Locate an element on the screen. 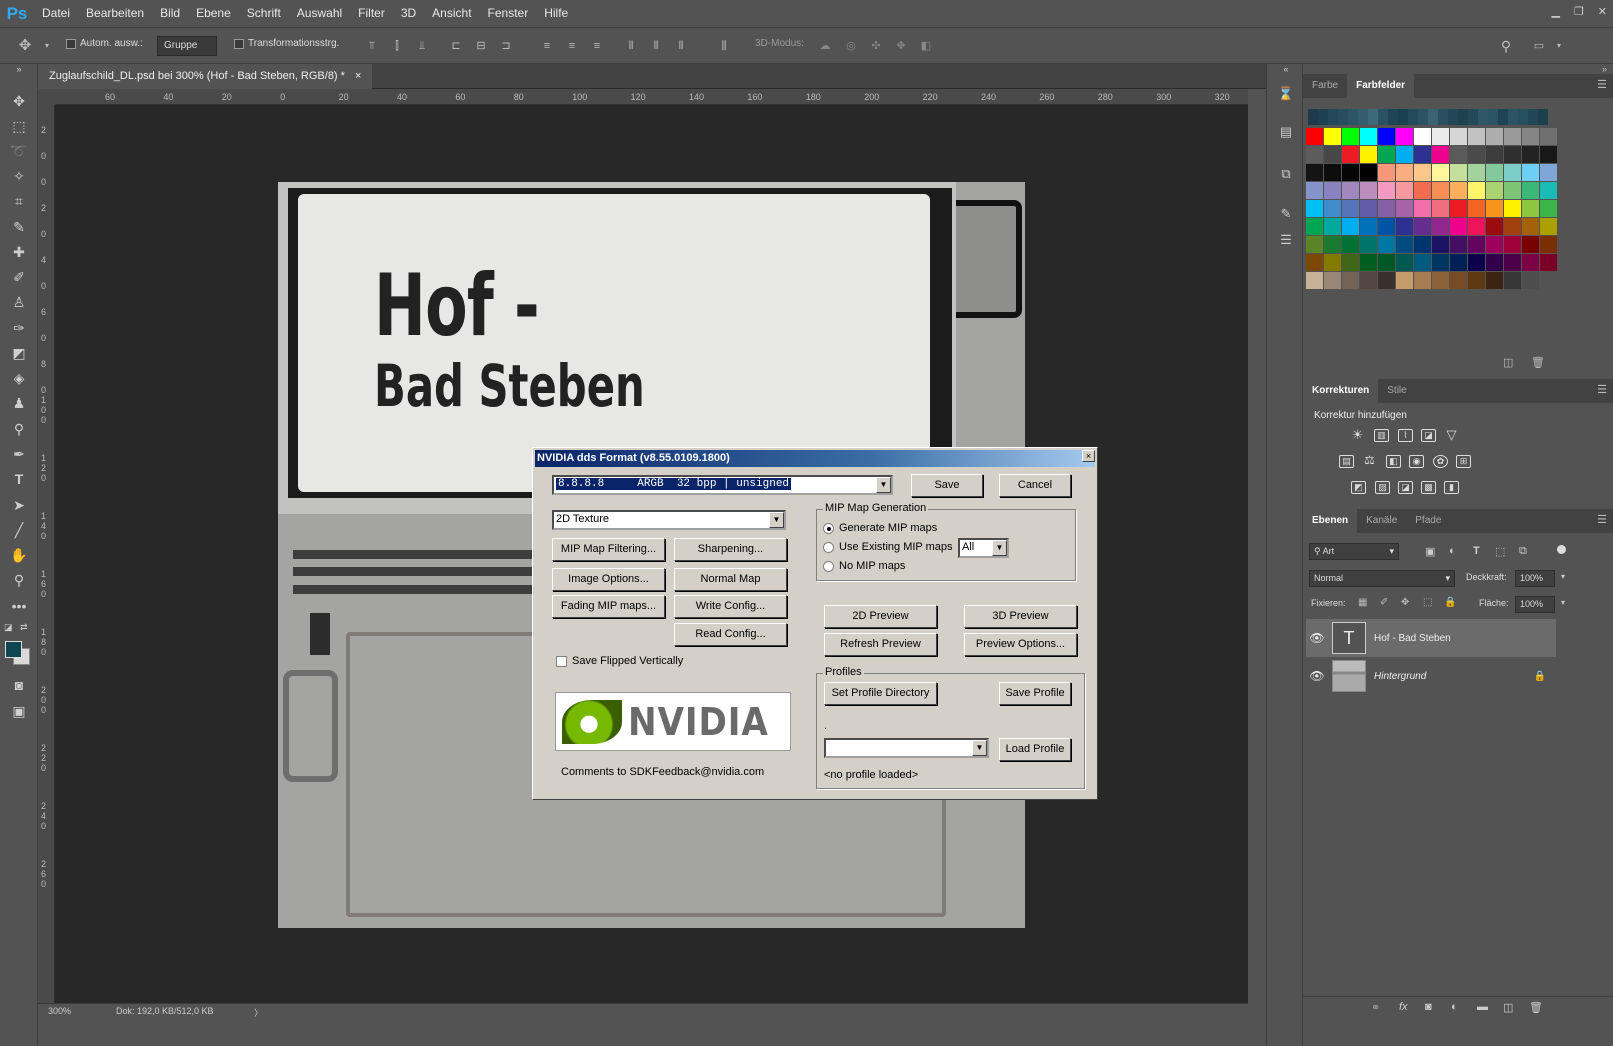 Image resolution: width=1613 pixels, height=1046 pixels. brightness-icon: ☀ is located at coordinates (1357, 435).